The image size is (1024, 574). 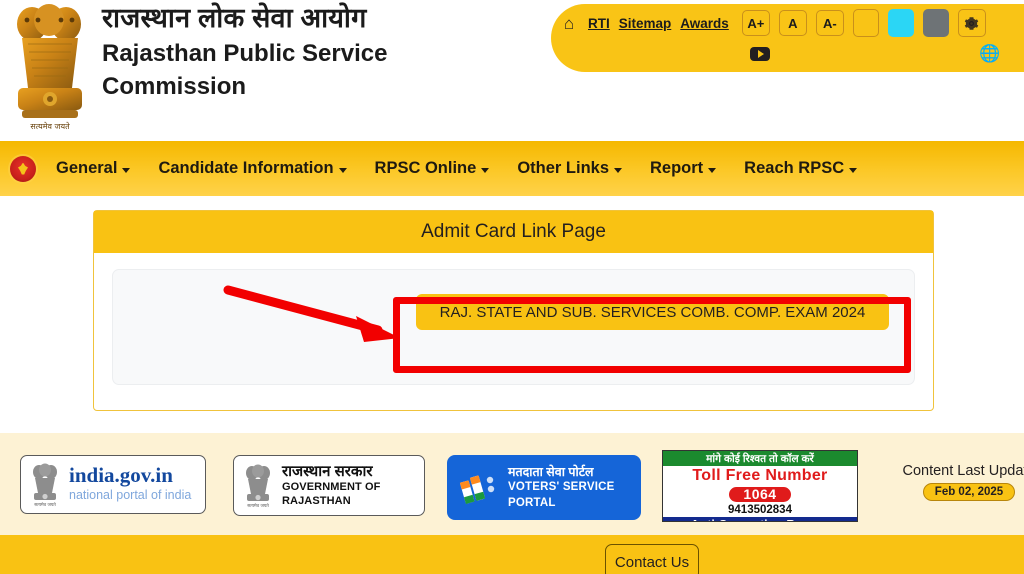 I want to click on font-increase-button: A+, so click(x=755, y=23).